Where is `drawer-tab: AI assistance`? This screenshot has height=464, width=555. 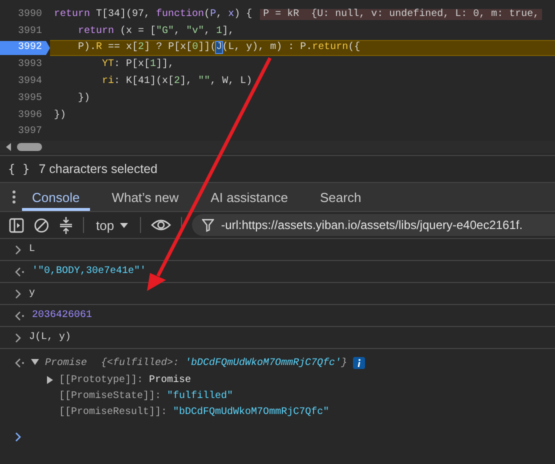
drawer-tab: AI assistance is located at coordinates (249, 197).